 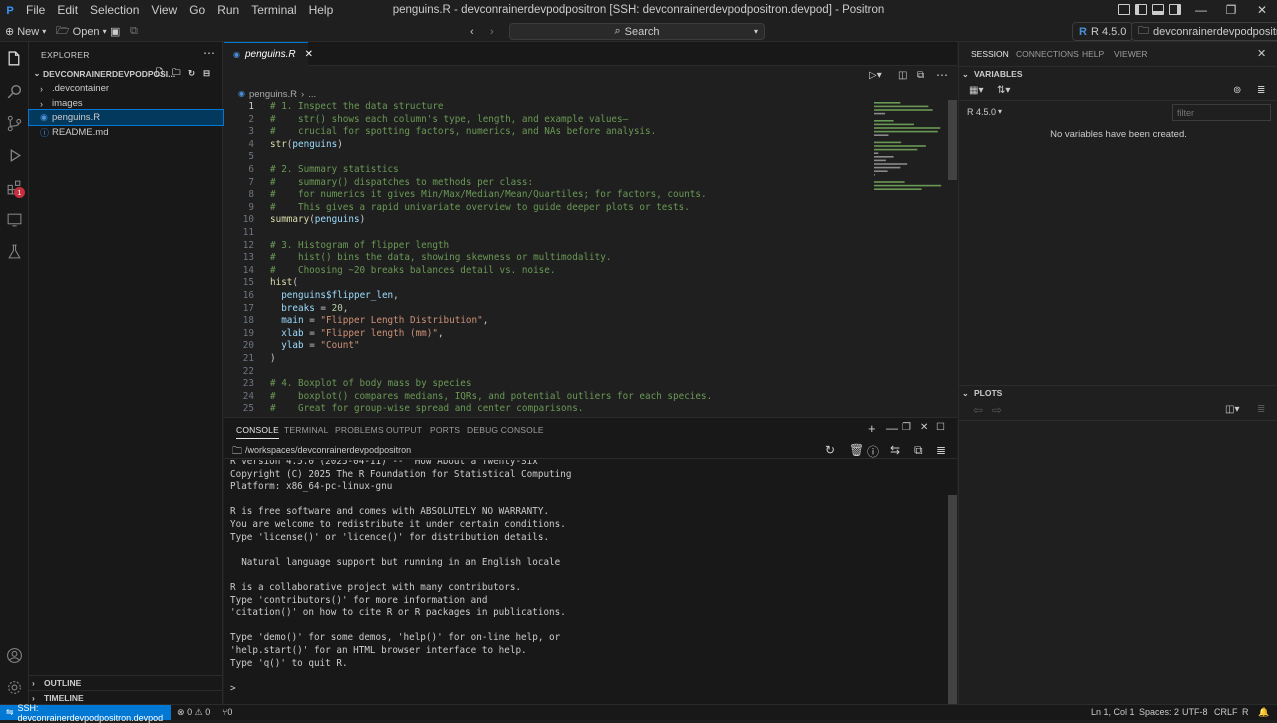 What do you see at coordinates (81, 31) in the screenshot?
I see `open-button: 🗁 Open ▾` at bounding box center [81, 31].